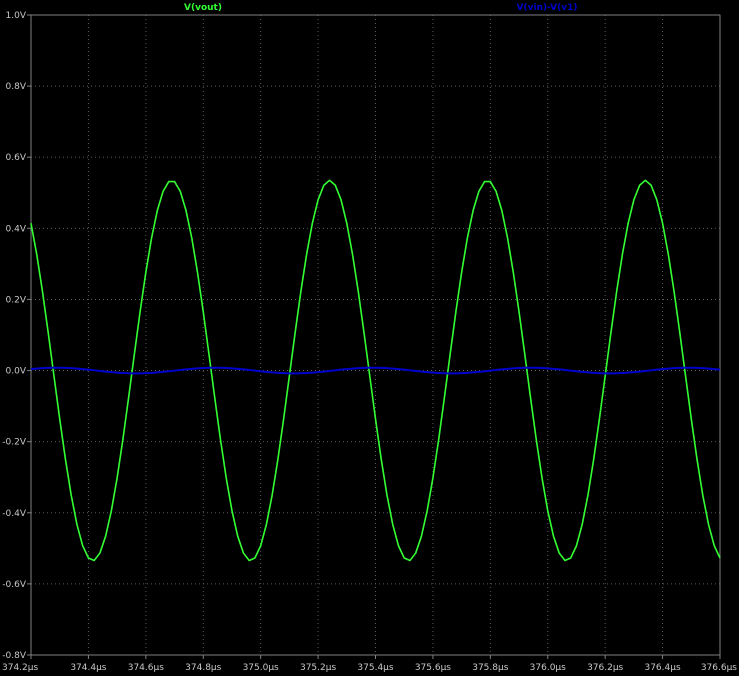 This screenshot has width=739, height=676. I want to click on y-tick-label: 0.0V, so click(16, 372).